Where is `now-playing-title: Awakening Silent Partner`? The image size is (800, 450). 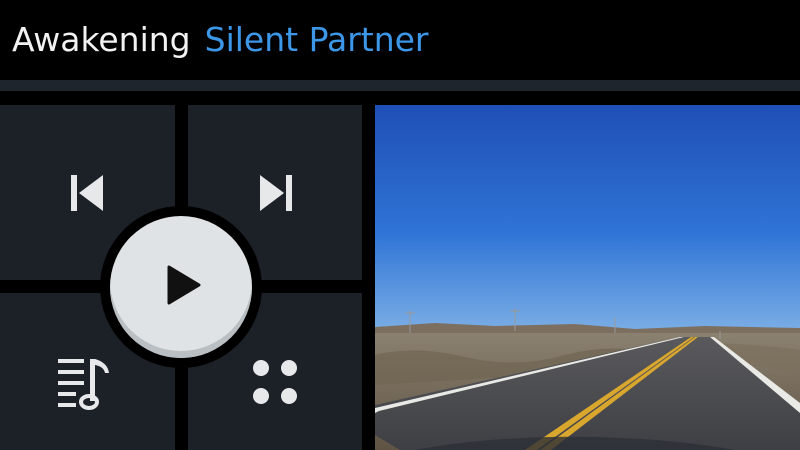 now-playing-title: Awakening Silent Partner is located at coordinates (220, 40).